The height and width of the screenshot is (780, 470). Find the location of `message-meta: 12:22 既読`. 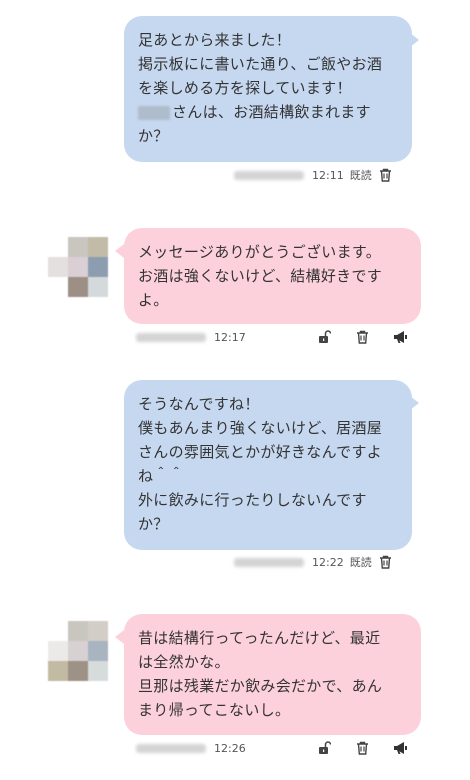

message-meta: 12:22 既読 is located at coordinates (314, 562).